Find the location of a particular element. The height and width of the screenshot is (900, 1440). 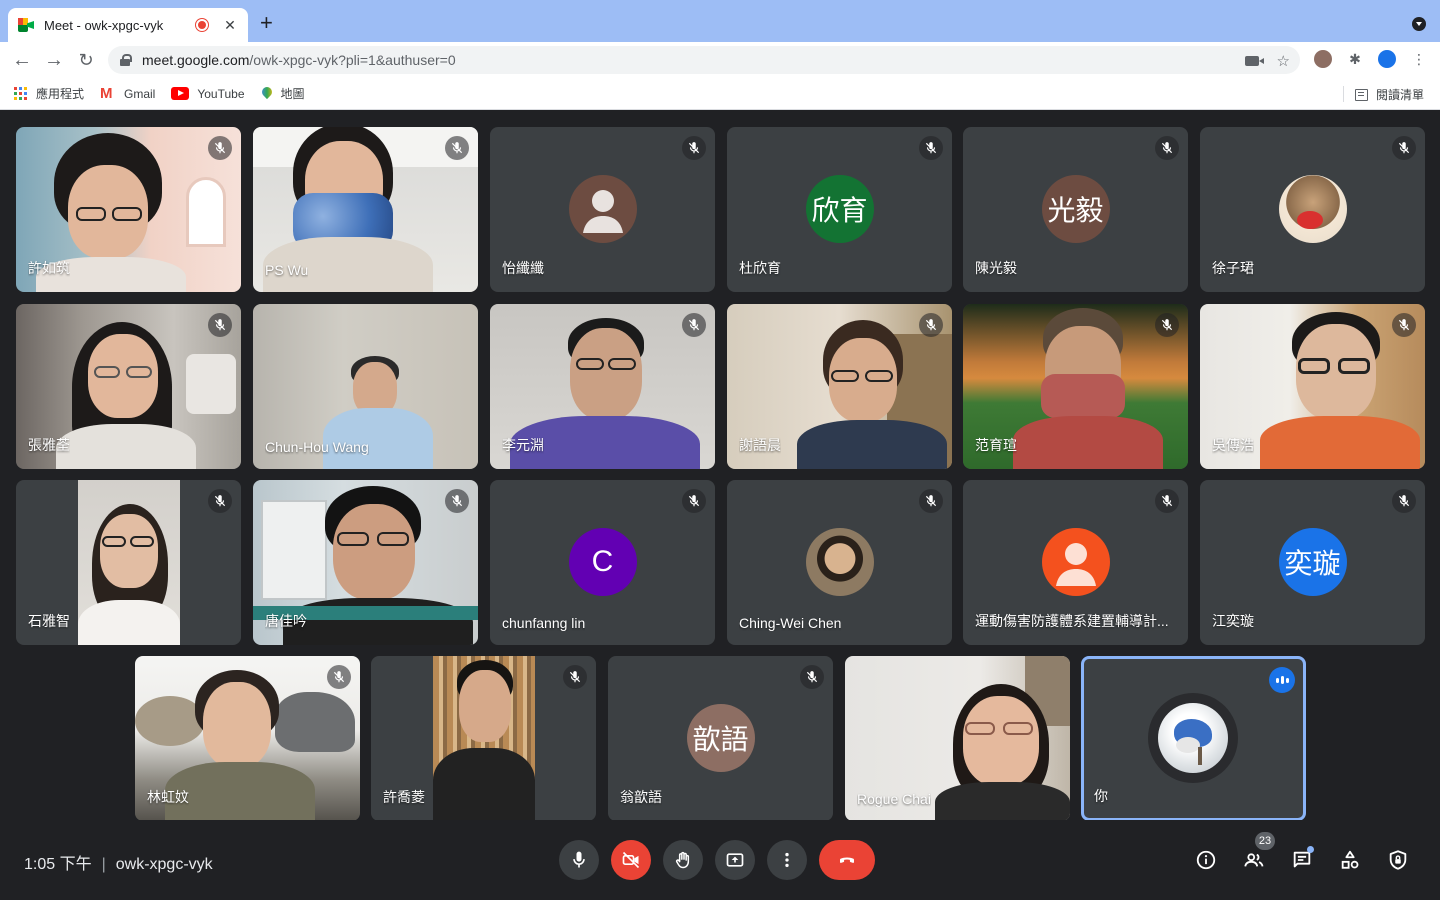

participant-tile: Ching-Wei Chen is located at coordinates (839, 562).